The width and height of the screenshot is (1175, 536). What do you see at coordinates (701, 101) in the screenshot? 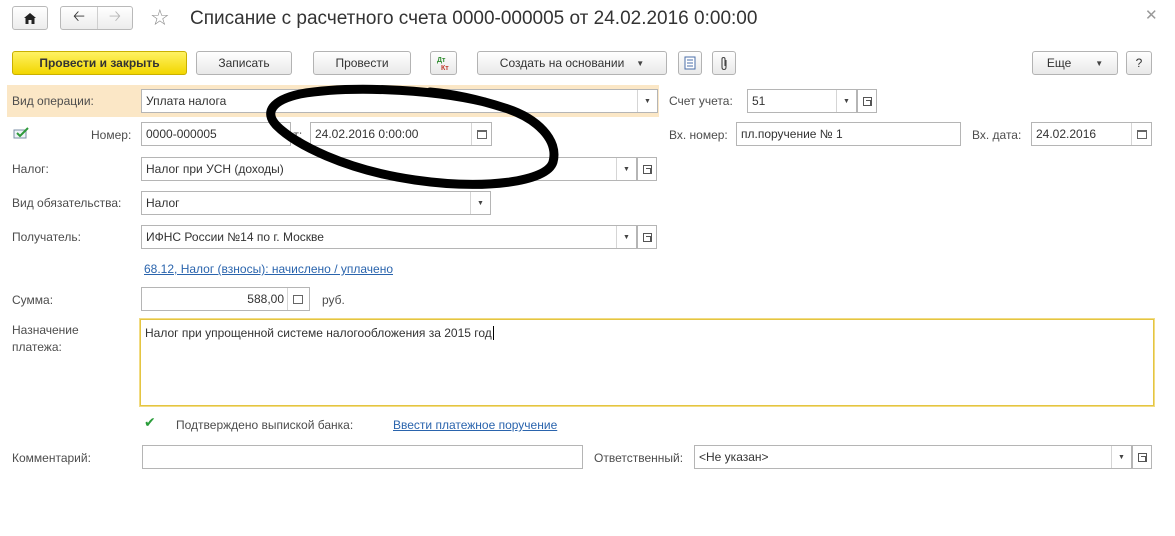
I see `account-label: Счет учета:` at bounding box center [701, 101].